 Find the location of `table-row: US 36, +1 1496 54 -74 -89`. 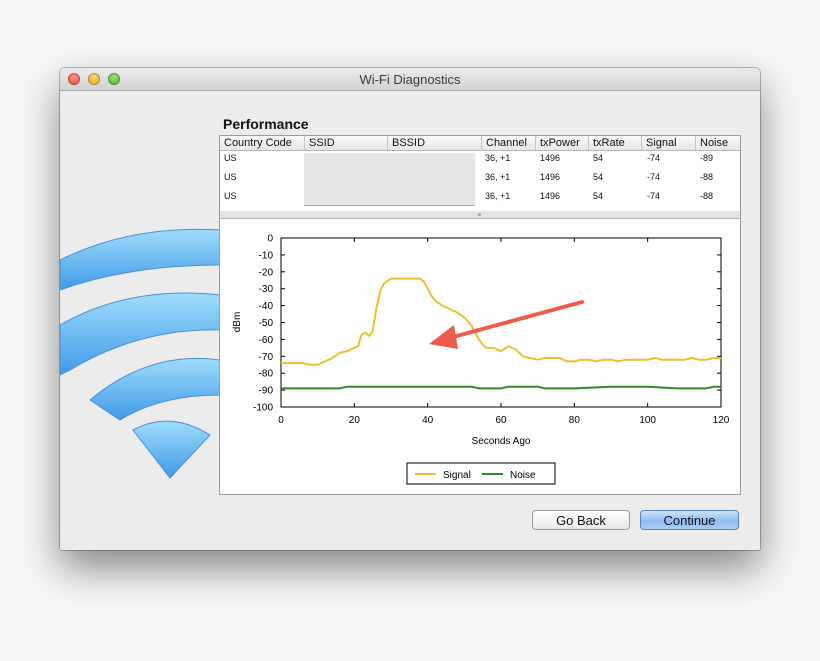

table-row: US 36, +1 1496 54 -74 -89 is located at coordinates (480, 159).